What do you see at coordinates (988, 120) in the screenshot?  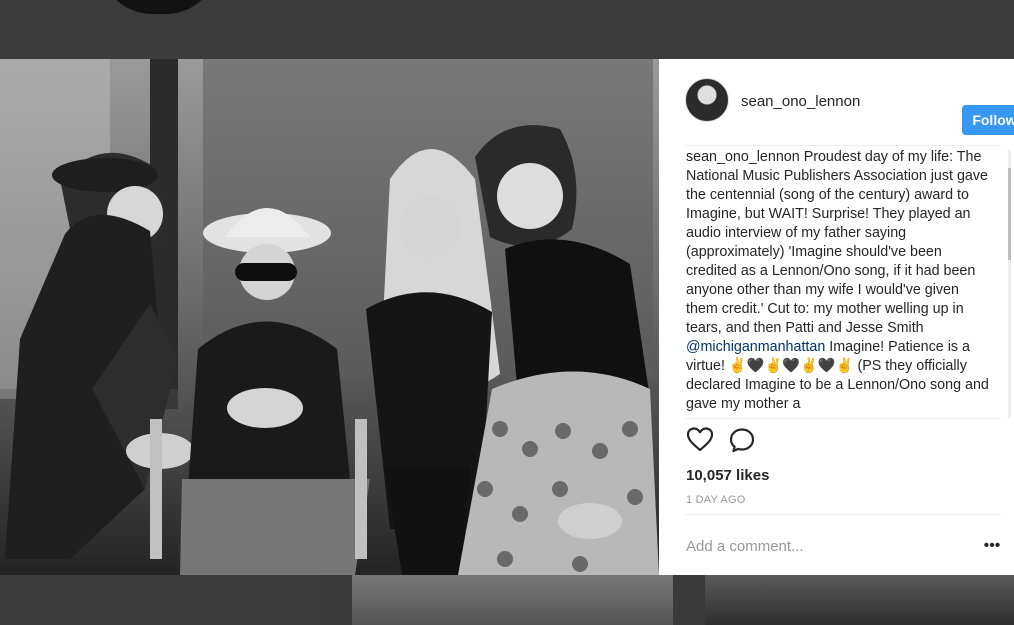 I see `follow-button: Follow` at bounding box center [988, 120].